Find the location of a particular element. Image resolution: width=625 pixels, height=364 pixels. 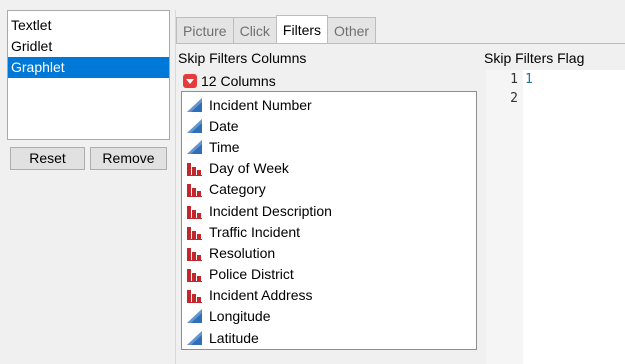

column-item: Category is located at coordinates (329, 189).